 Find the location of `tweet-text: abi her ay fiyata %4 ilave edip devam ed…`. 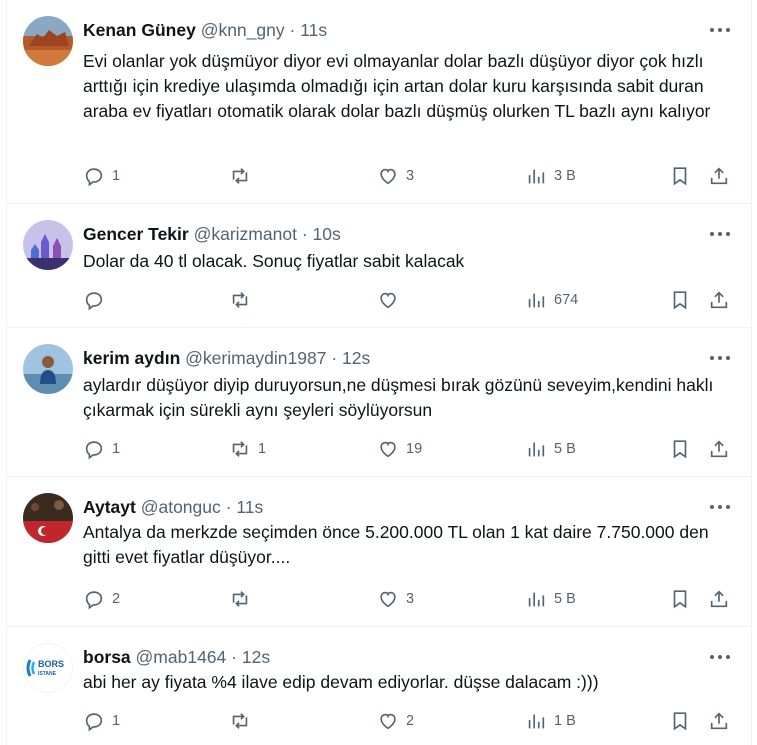

tweet-text: abi her ay fiyata %4 ilave edip devam ed… is located at coordinates (341, 682).